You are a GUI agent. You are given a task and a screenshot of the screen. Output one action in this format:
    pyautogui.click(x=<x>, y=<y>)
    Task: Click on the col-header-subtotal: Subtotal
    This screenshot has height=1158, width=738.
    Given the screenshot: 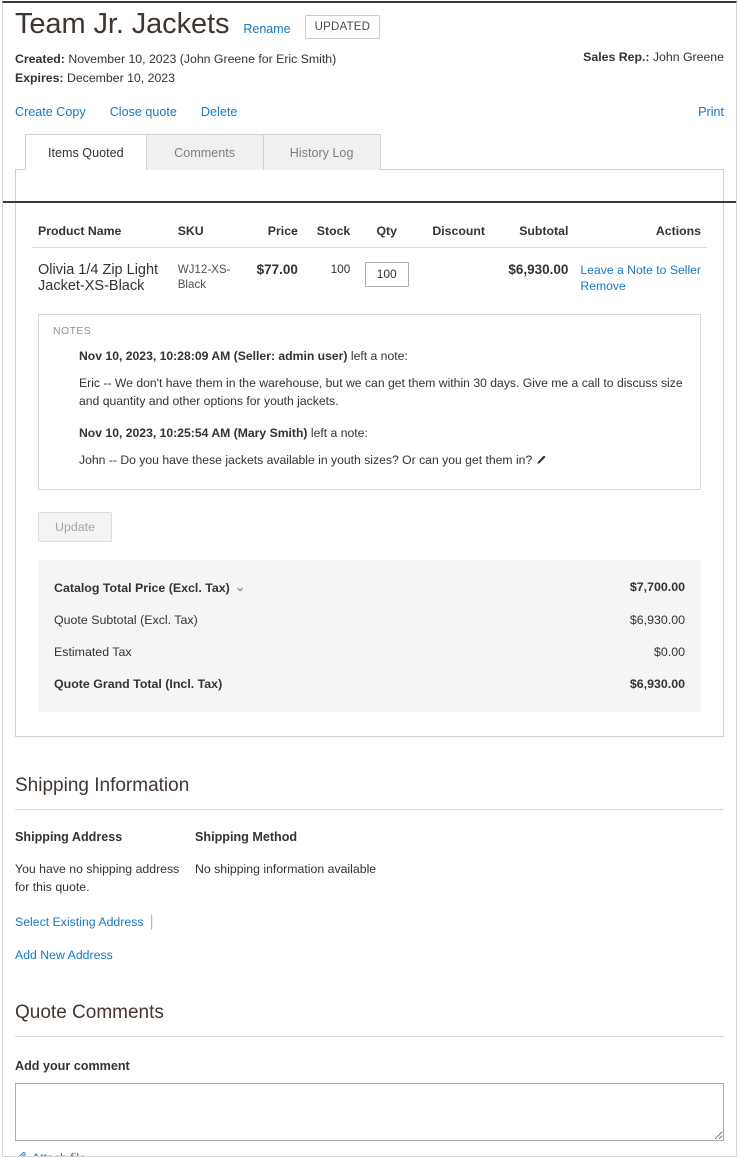 What is the action you would take?
    pyautogui.click(x=532, y=232)
    